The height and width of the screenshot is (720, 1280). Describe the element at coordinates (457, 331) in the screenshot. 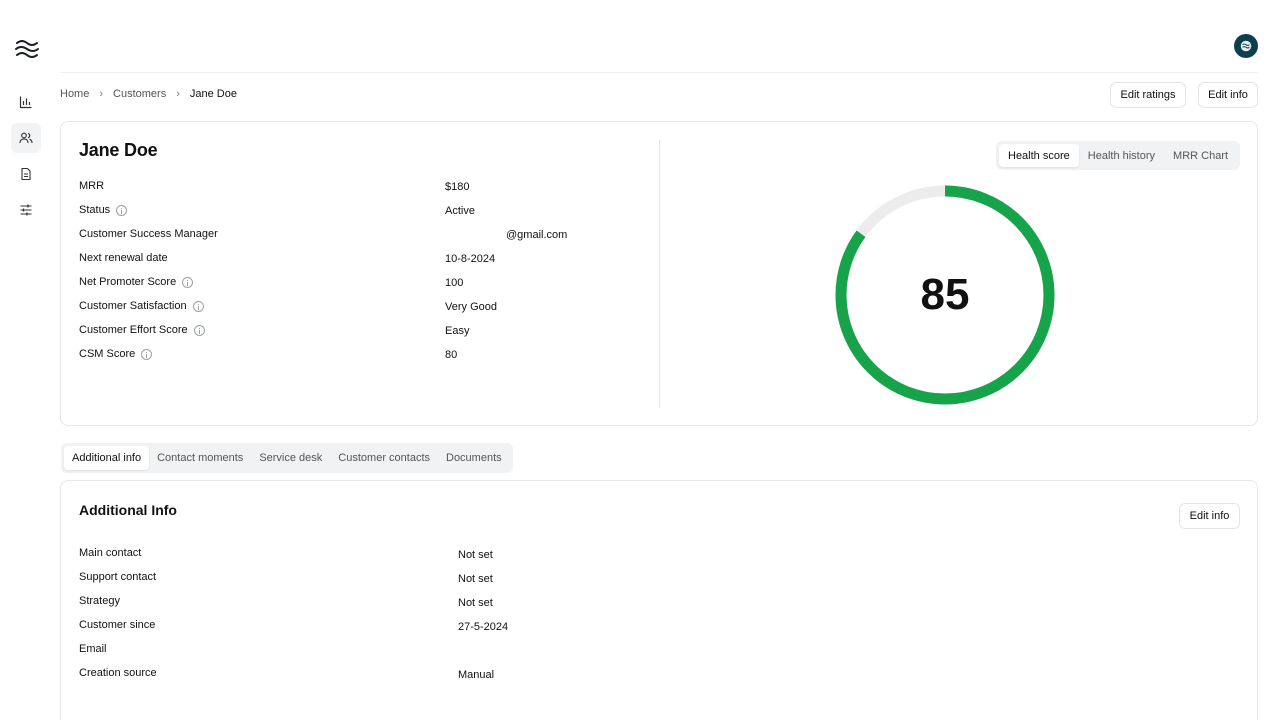

I see `field-value: Easy` at that location.